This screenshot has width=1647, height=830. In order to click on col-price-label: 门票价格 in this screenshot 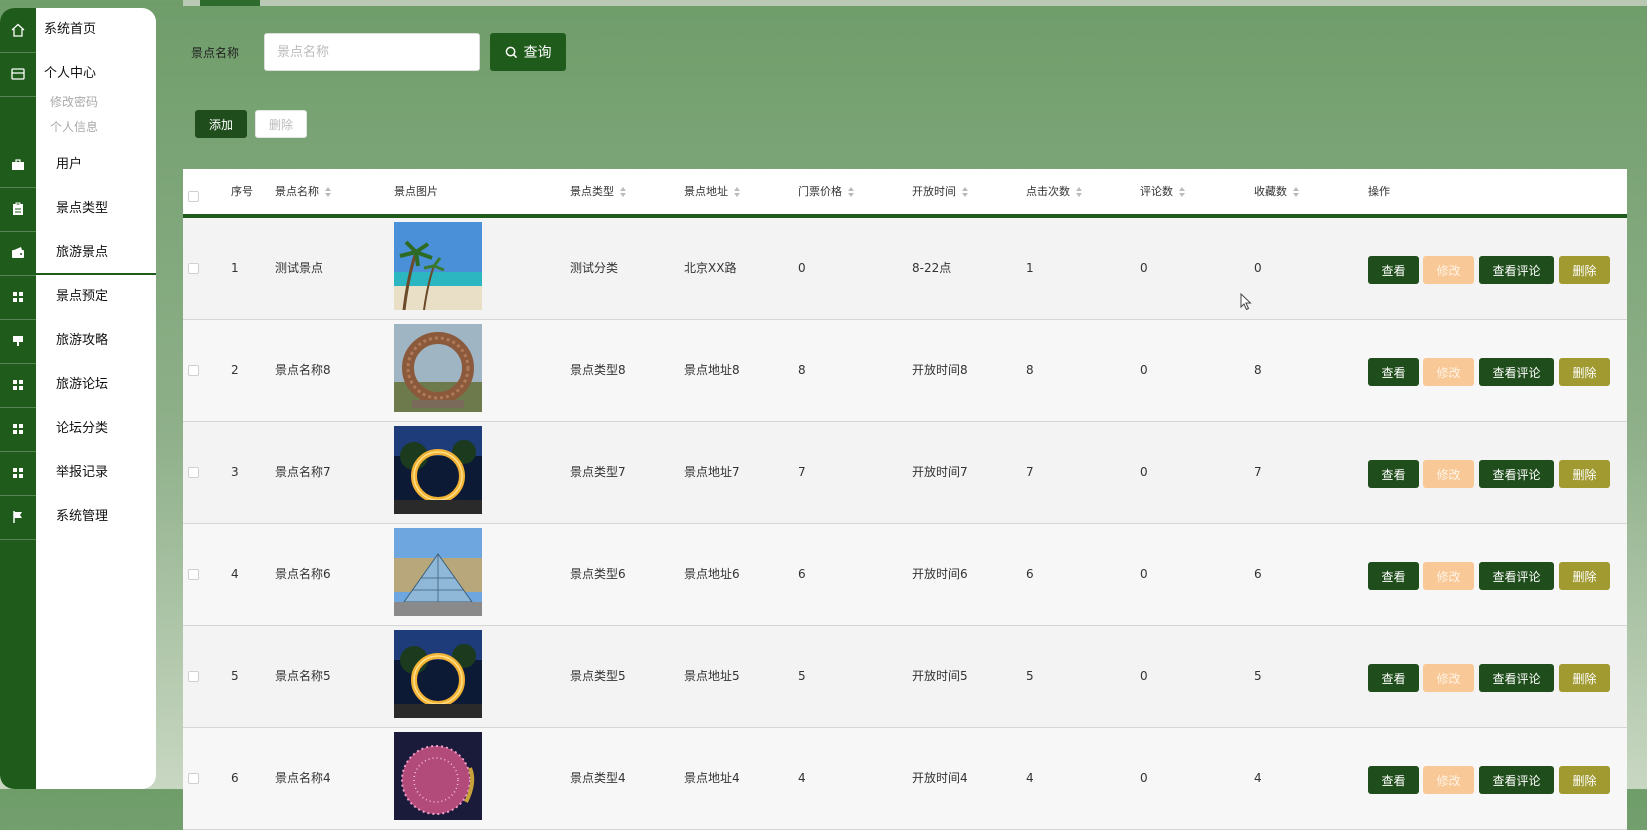, I will do `click(820, 191)`.